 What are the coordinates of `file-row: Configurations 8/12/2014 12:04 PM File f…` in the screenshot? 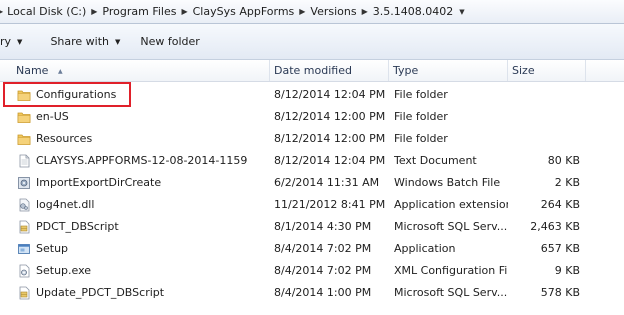 It's located at (312, 95).